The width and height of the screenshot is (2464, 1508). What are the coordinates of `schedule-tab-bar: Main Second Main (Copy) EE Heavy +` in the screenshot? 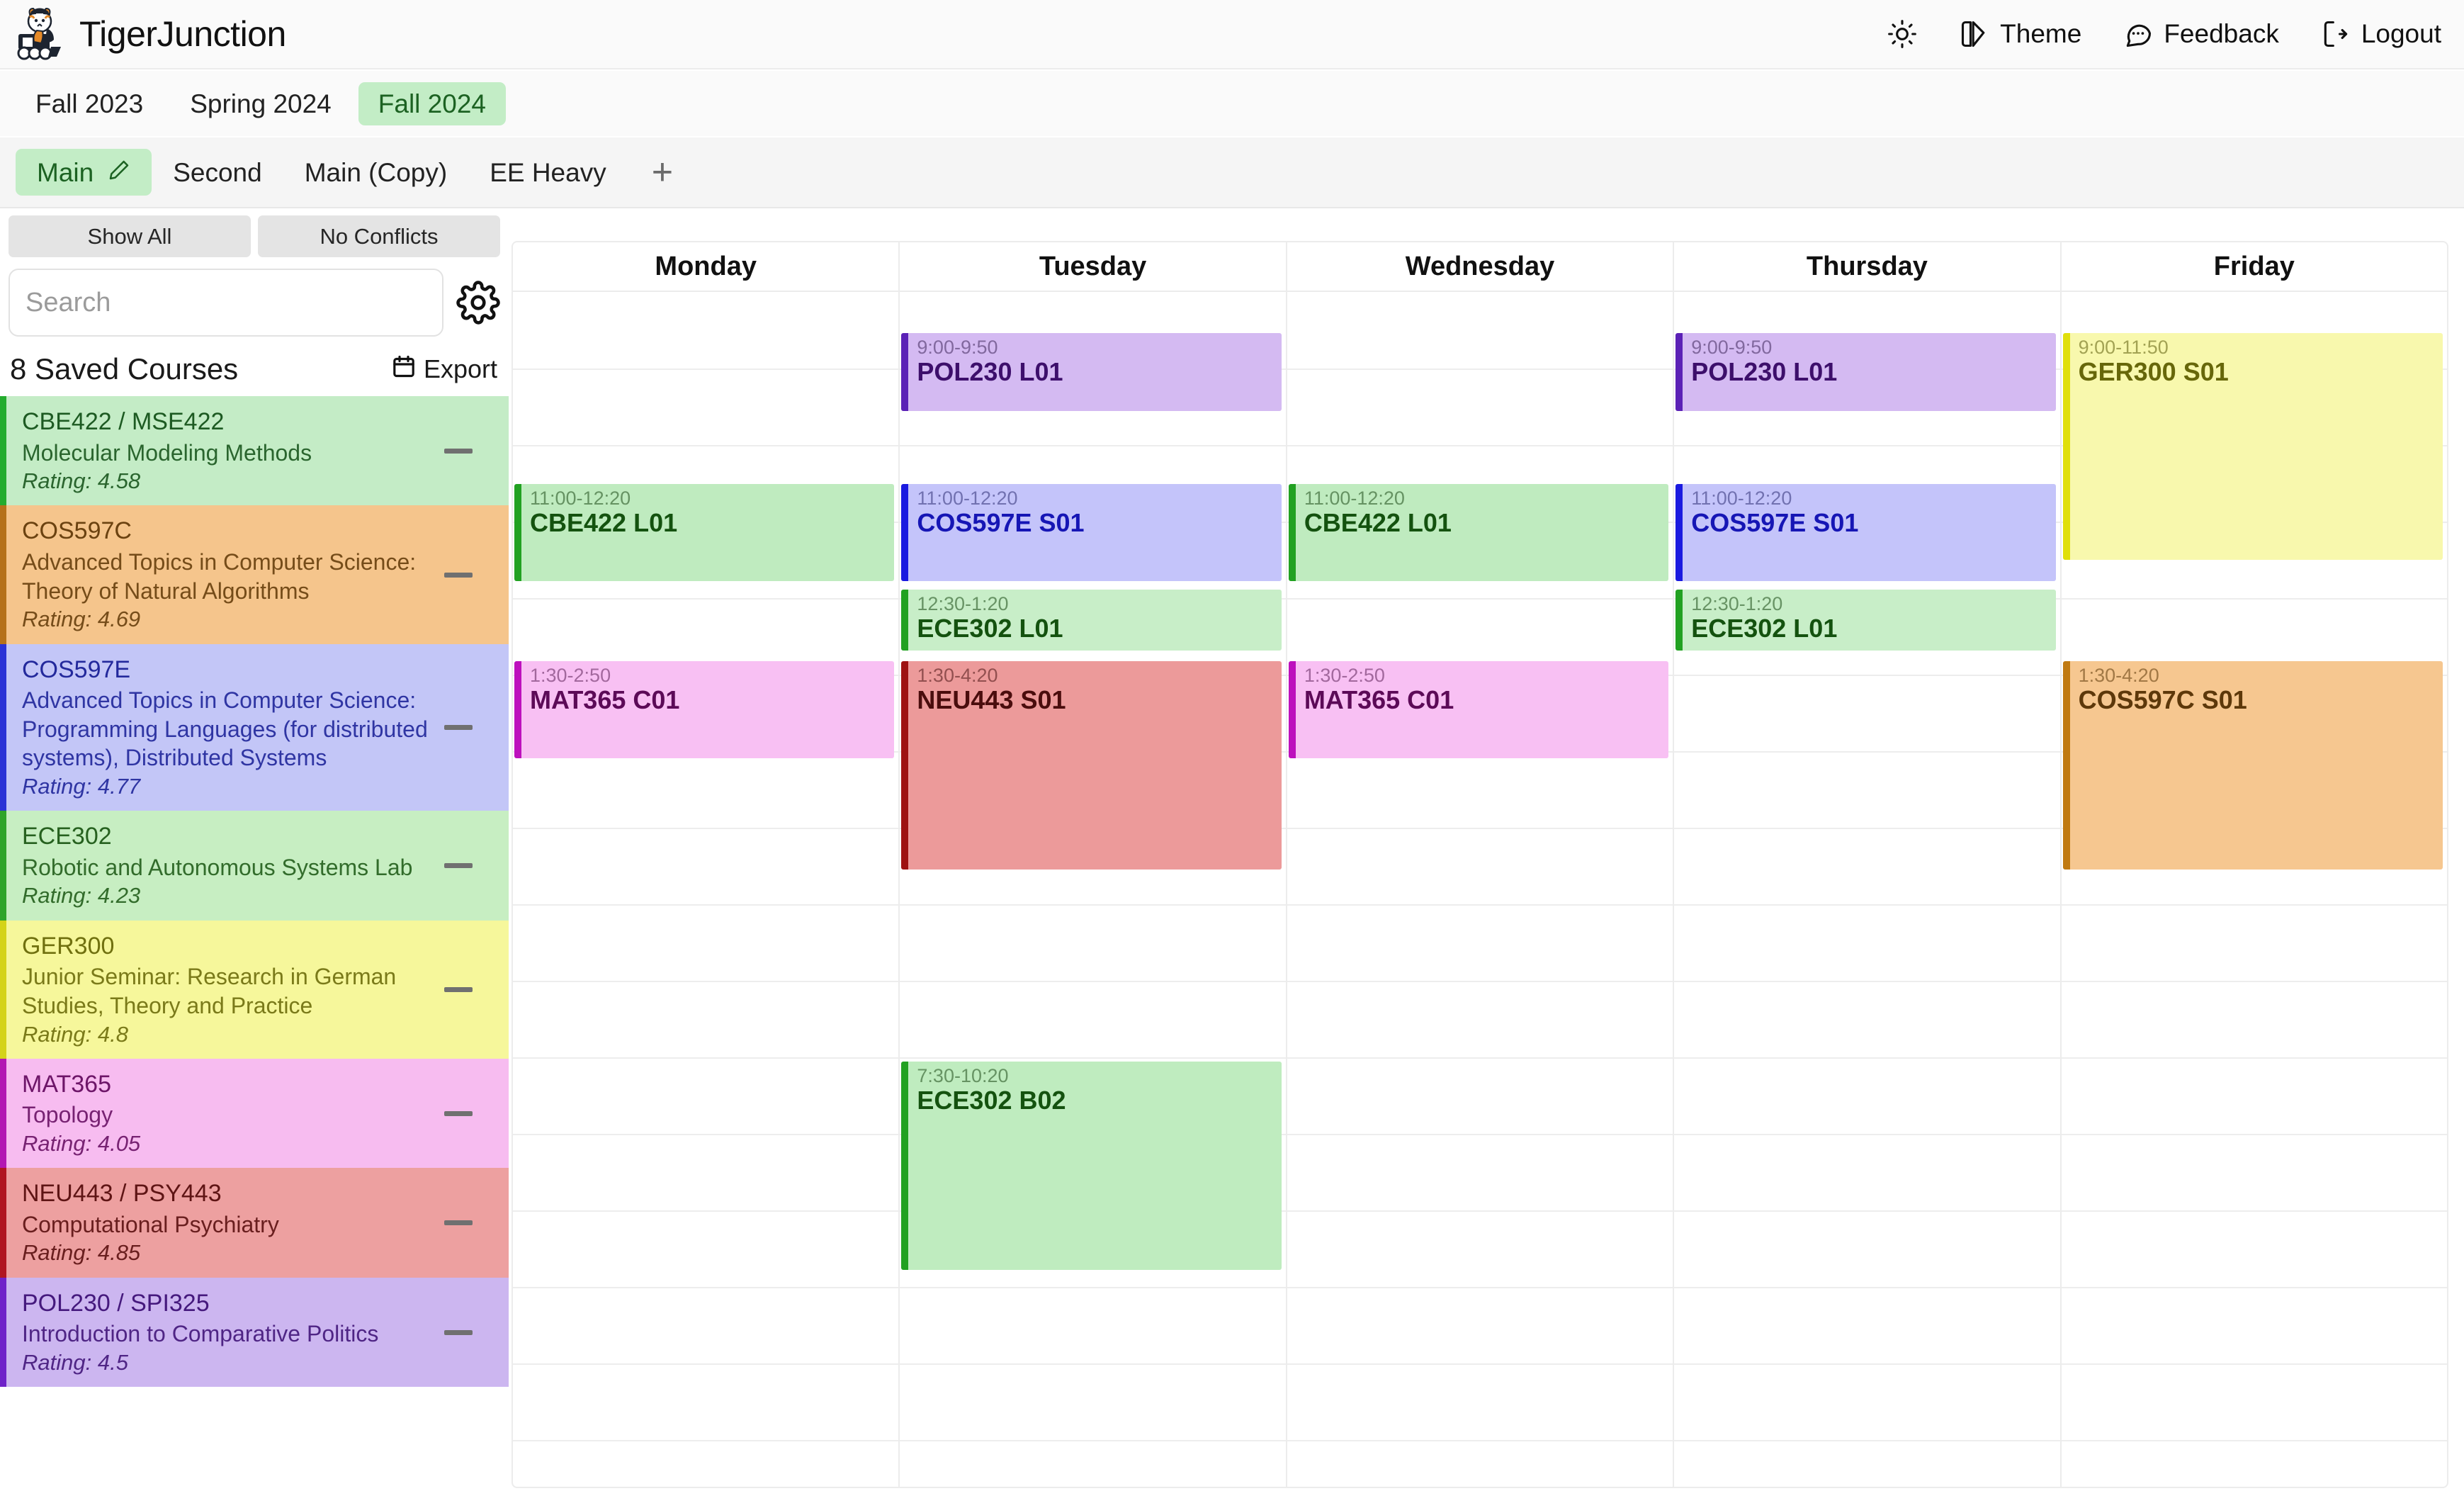 It's located at (1232, 173).